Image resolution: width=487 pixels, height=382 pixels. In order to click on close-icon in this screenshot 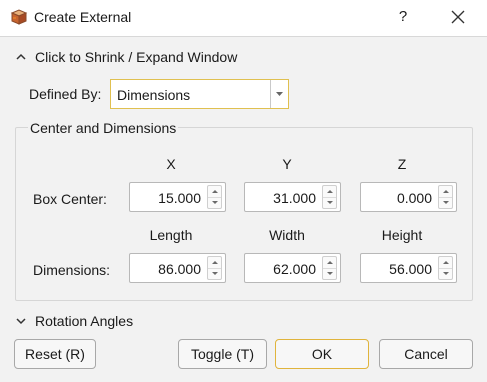, I will do `click(458, 17)`.